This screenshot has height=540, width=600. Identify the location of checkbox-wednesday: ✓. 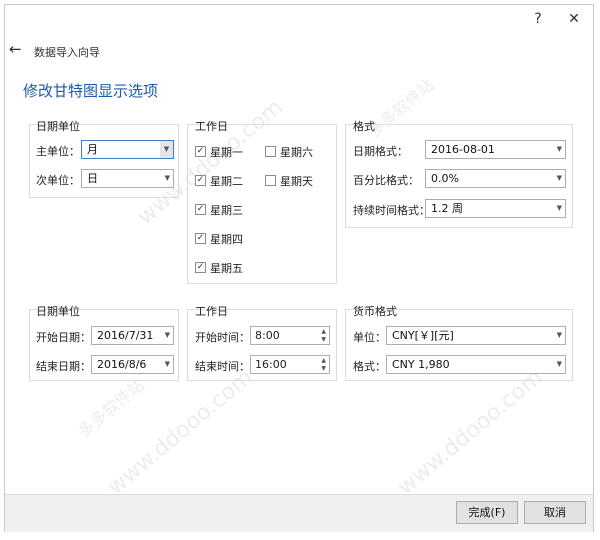
(200, 209).